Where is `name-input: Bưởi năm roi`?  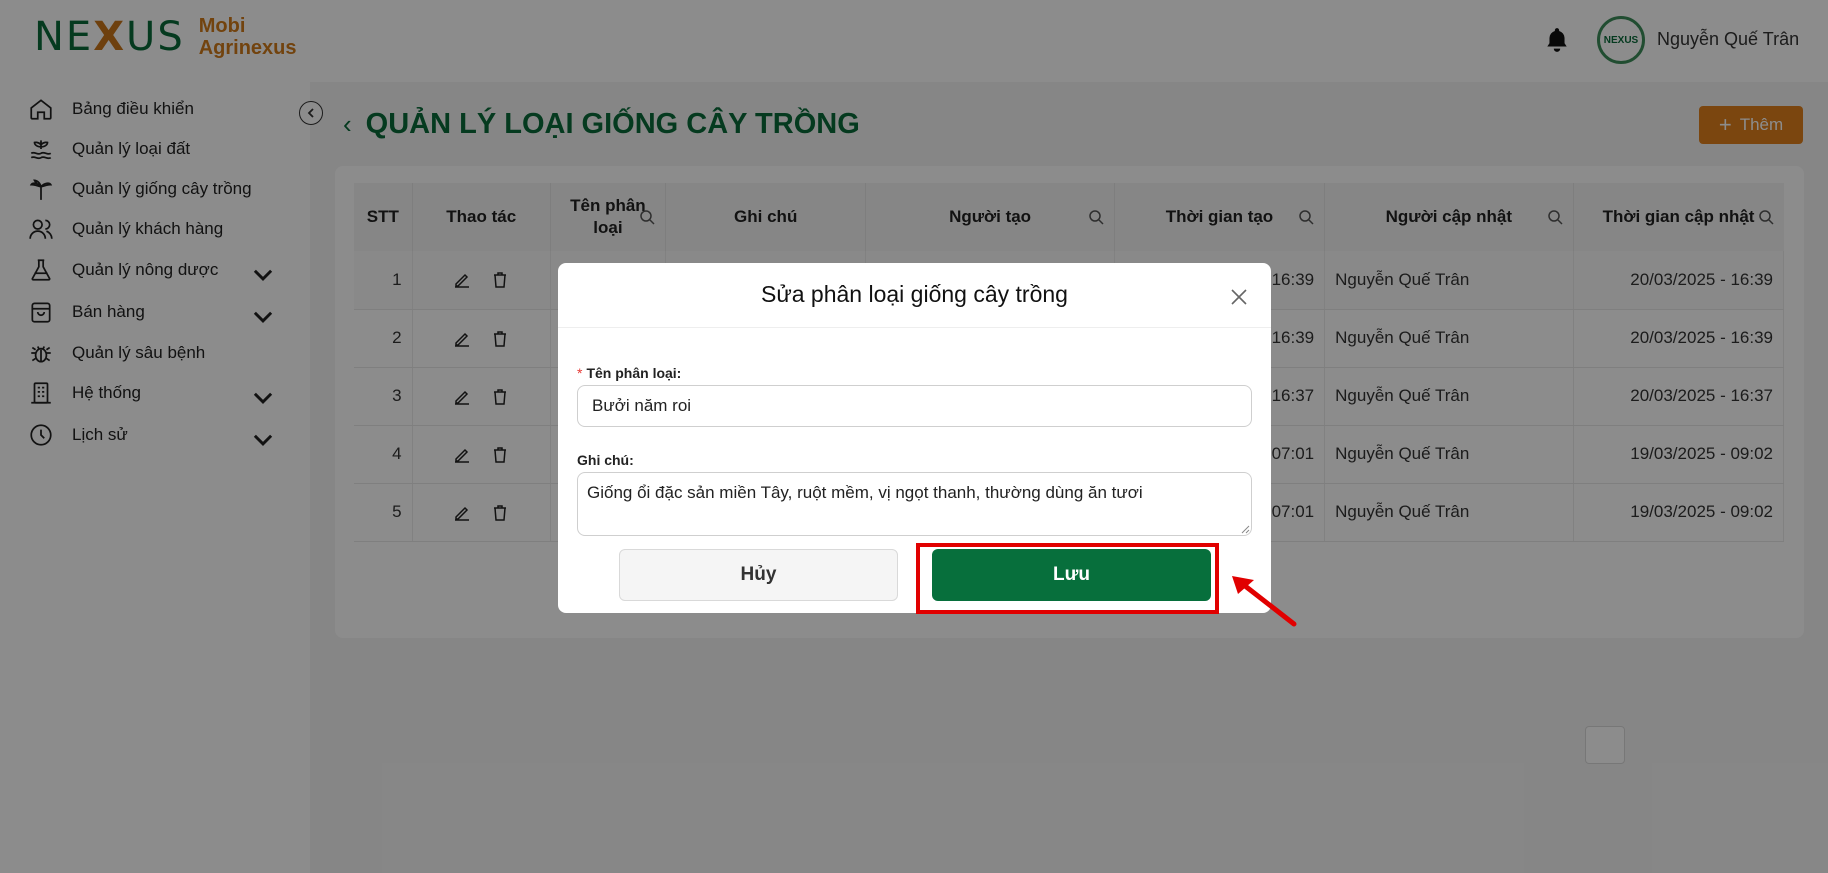
name-input: Bưởi năm roi is located at coordinates (914, 406).